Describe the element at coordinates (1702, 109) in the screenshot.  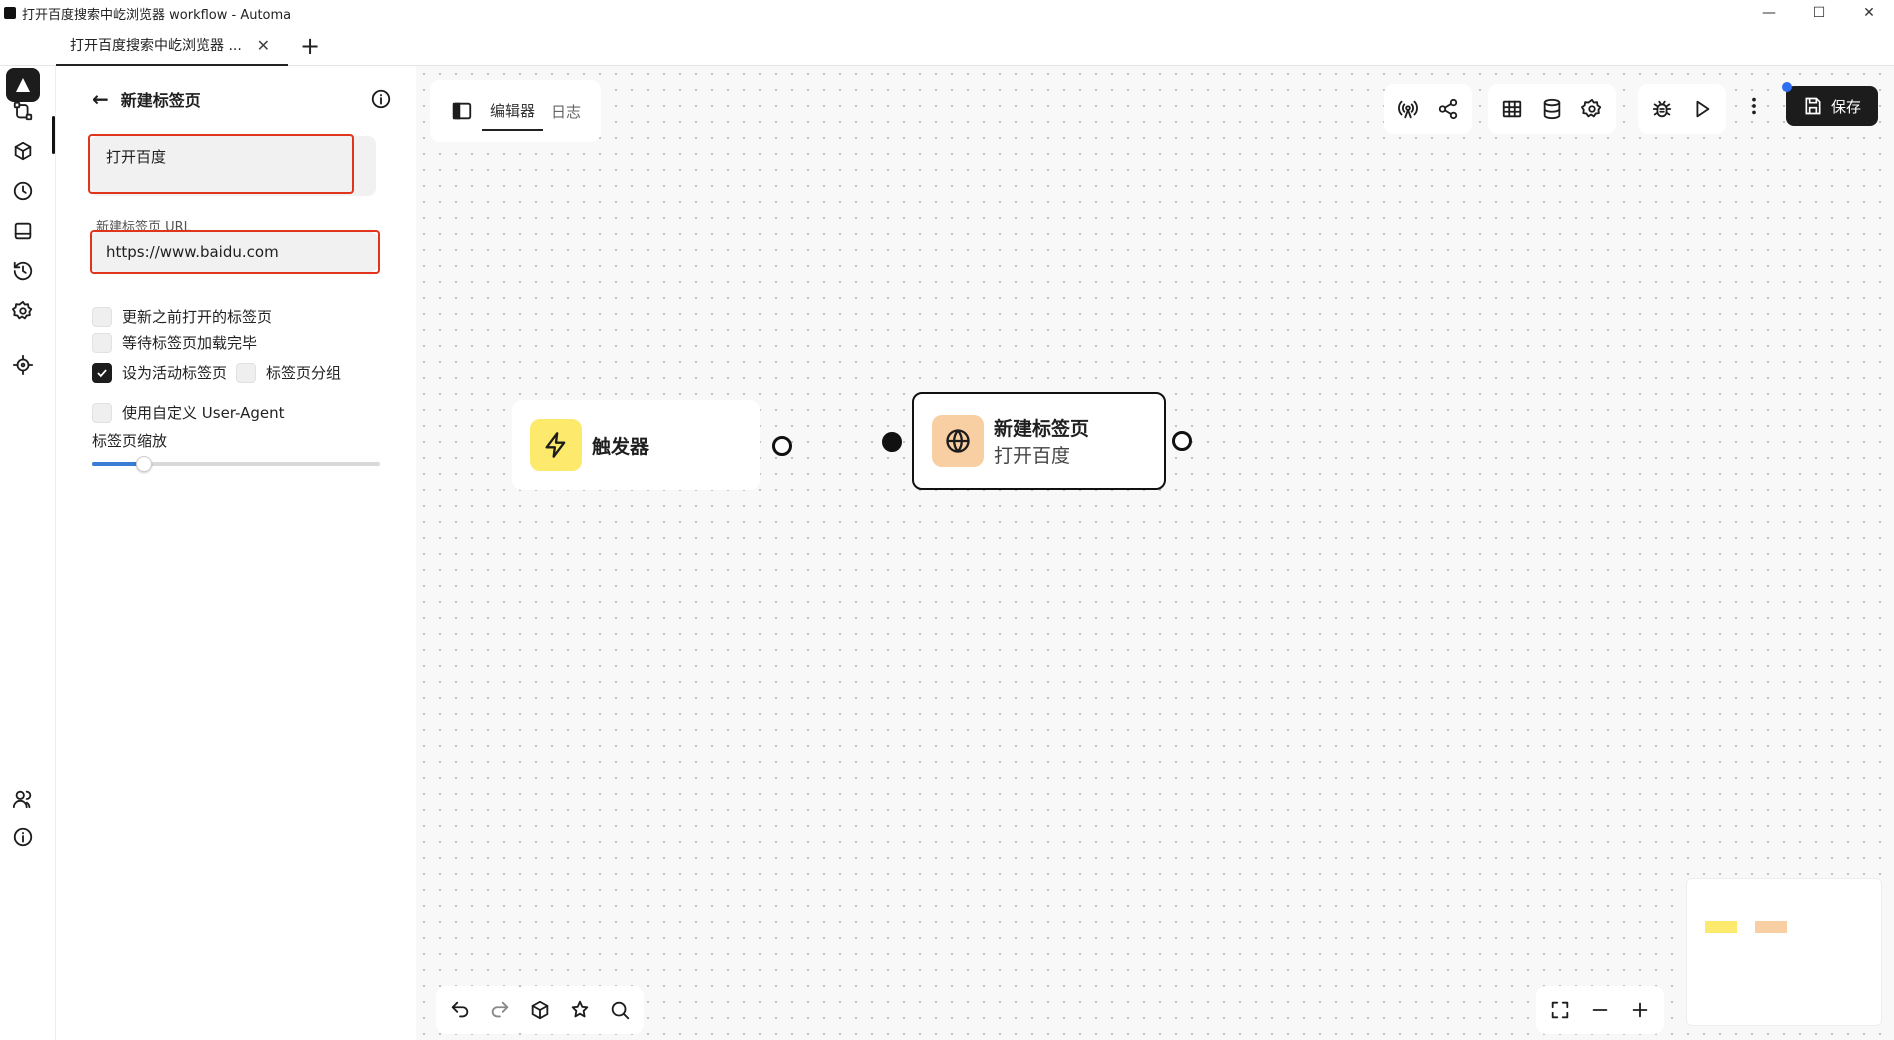
I see `play-icon` at that location.